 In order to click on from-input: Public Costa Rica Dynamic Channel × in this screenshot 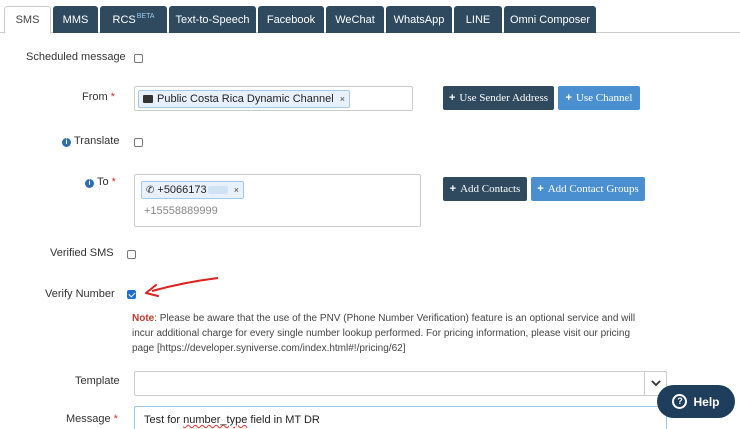, I will do `click(273, 98)`.